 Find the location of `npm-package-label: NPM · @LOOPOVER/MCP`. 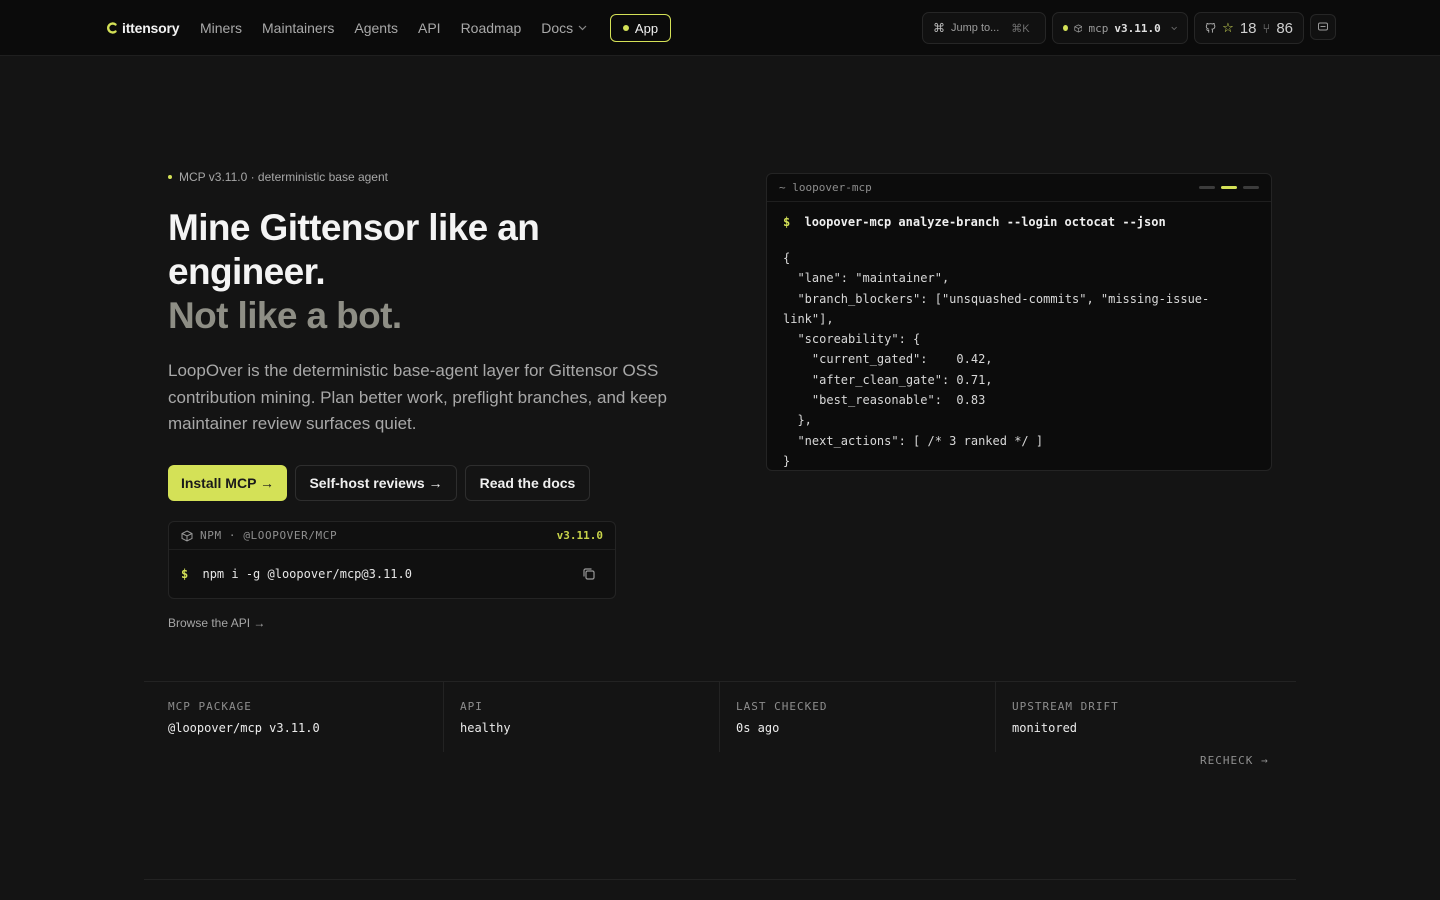

npm-package-label: NPM · @LOOPOVER/MCP is located at coordinates (269, 535).